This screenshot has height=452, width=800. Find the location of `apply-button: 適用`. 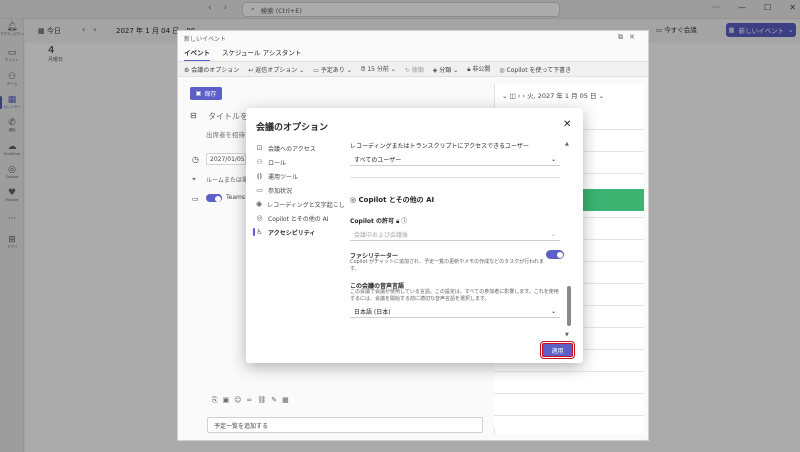

apply-button: 適用 is located at coordinates (557, 350).